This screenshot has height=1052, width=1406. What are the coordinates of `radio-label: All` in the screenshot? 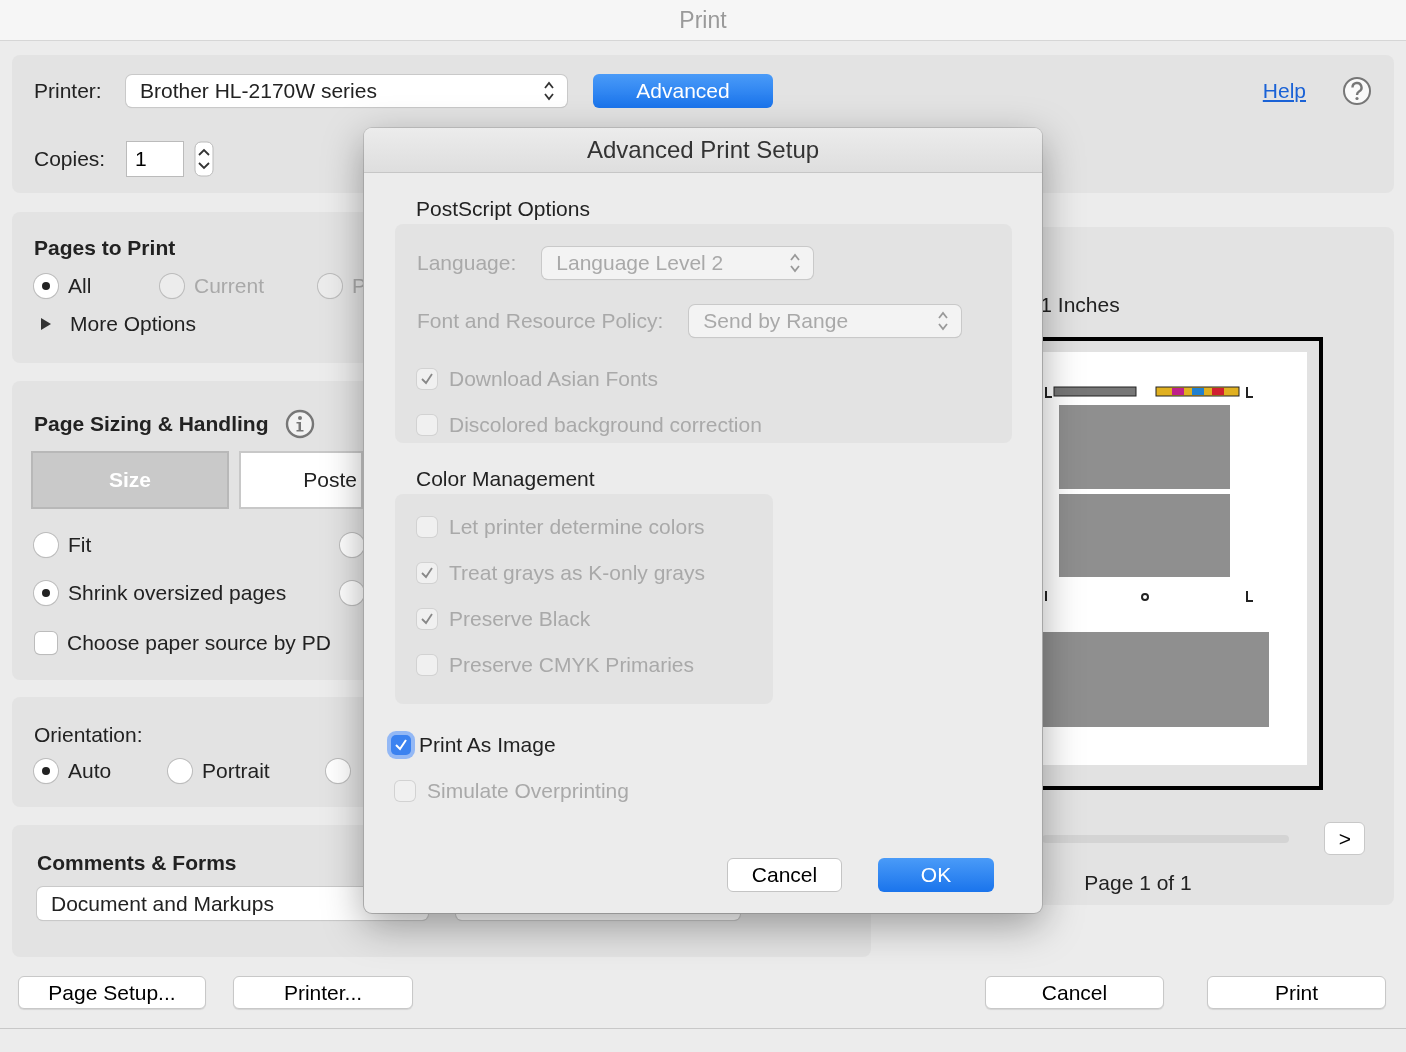 It's located at (80, 286).